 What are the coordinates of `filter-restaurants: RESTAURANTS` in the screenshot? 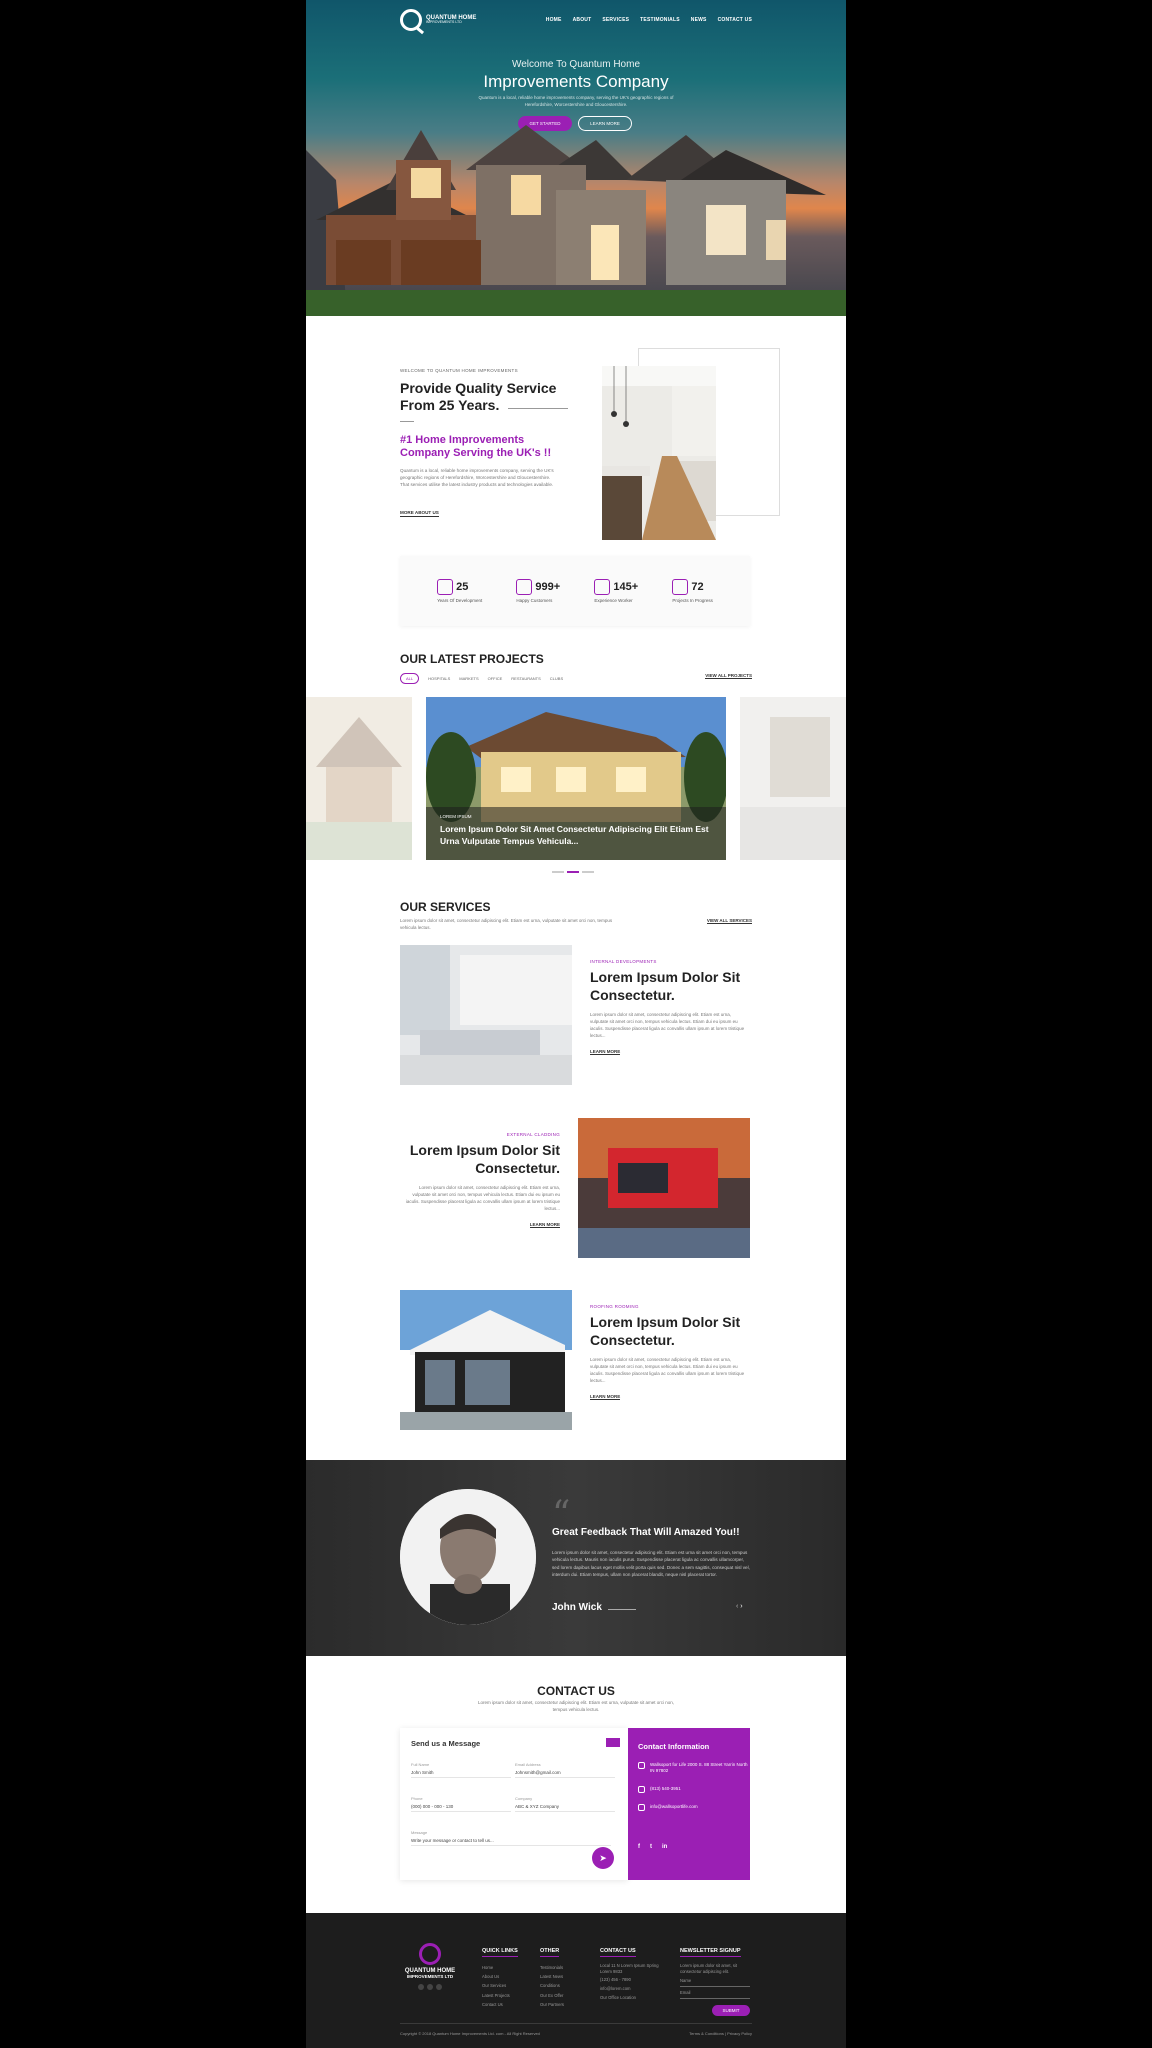 It's located at (525, 678).